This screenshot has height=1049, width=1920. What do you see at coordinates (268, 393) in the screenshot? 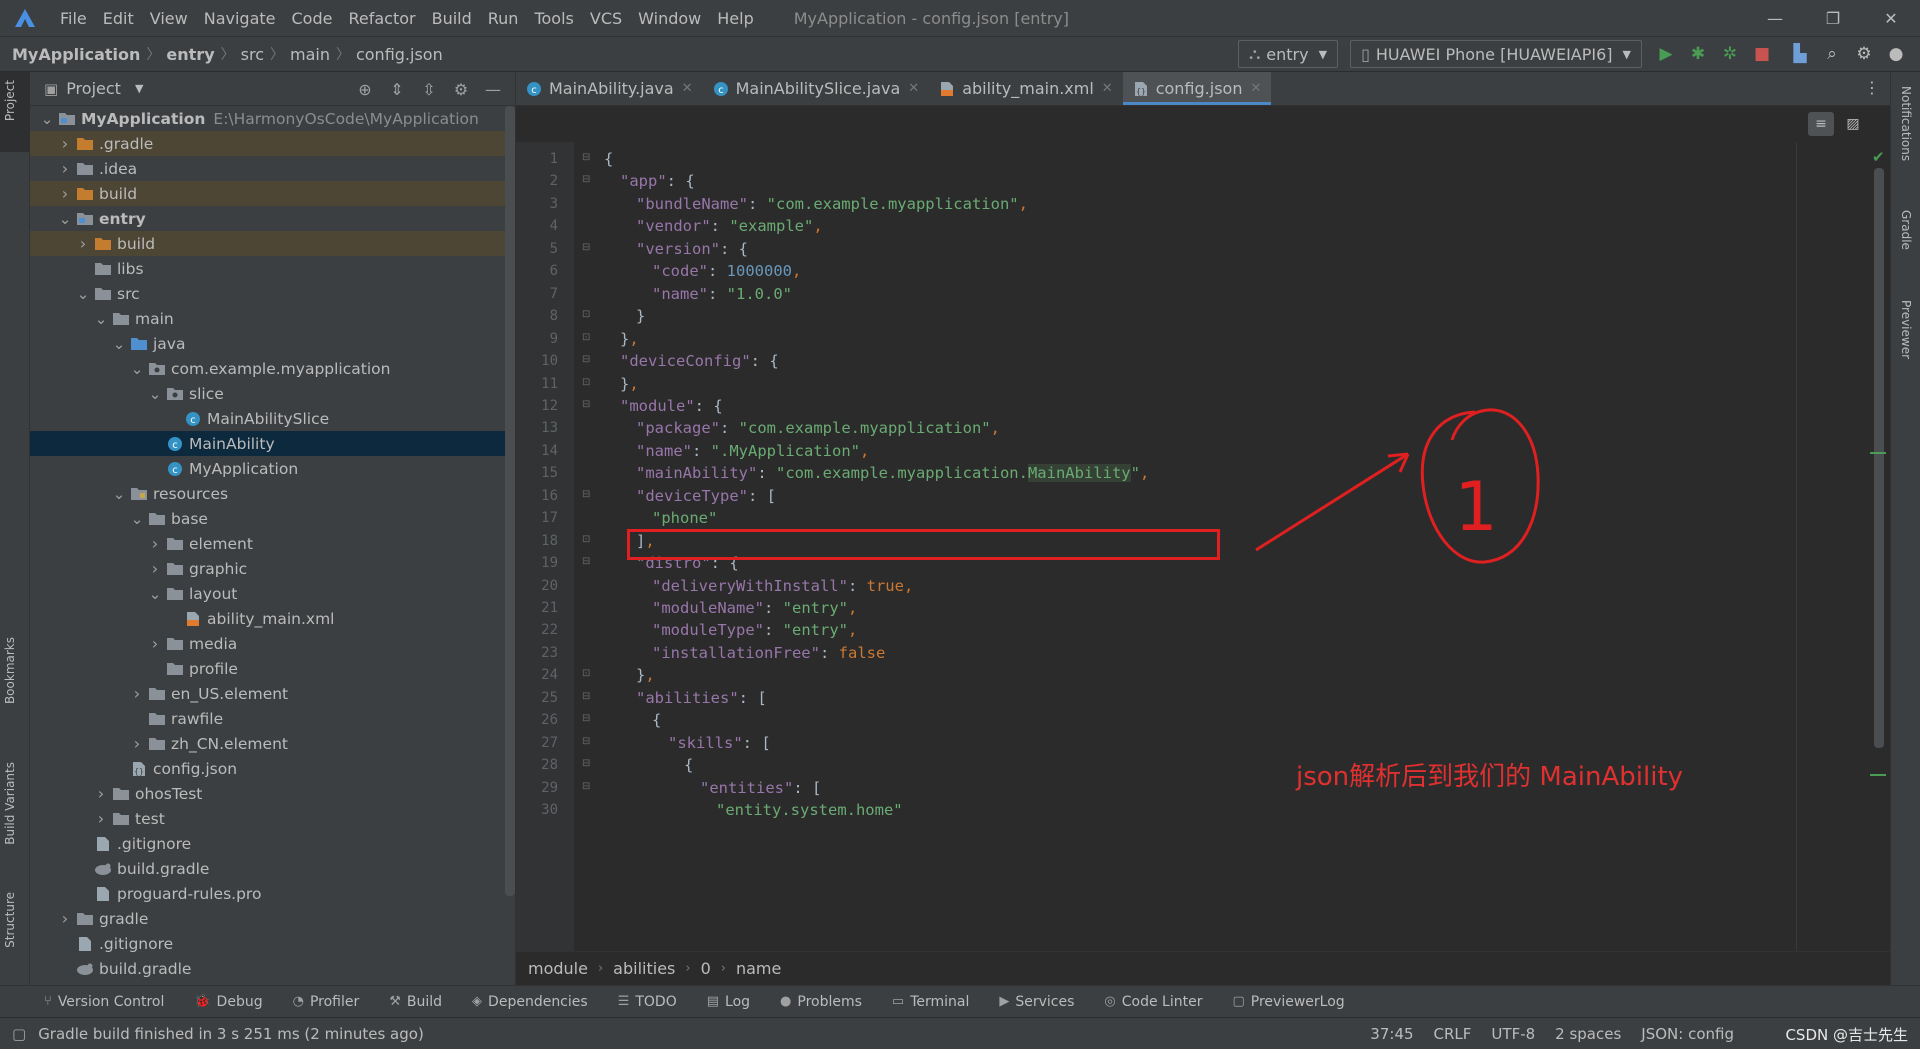
I see `tree-node: ⌄ slice` at bounding box center [268, 393].